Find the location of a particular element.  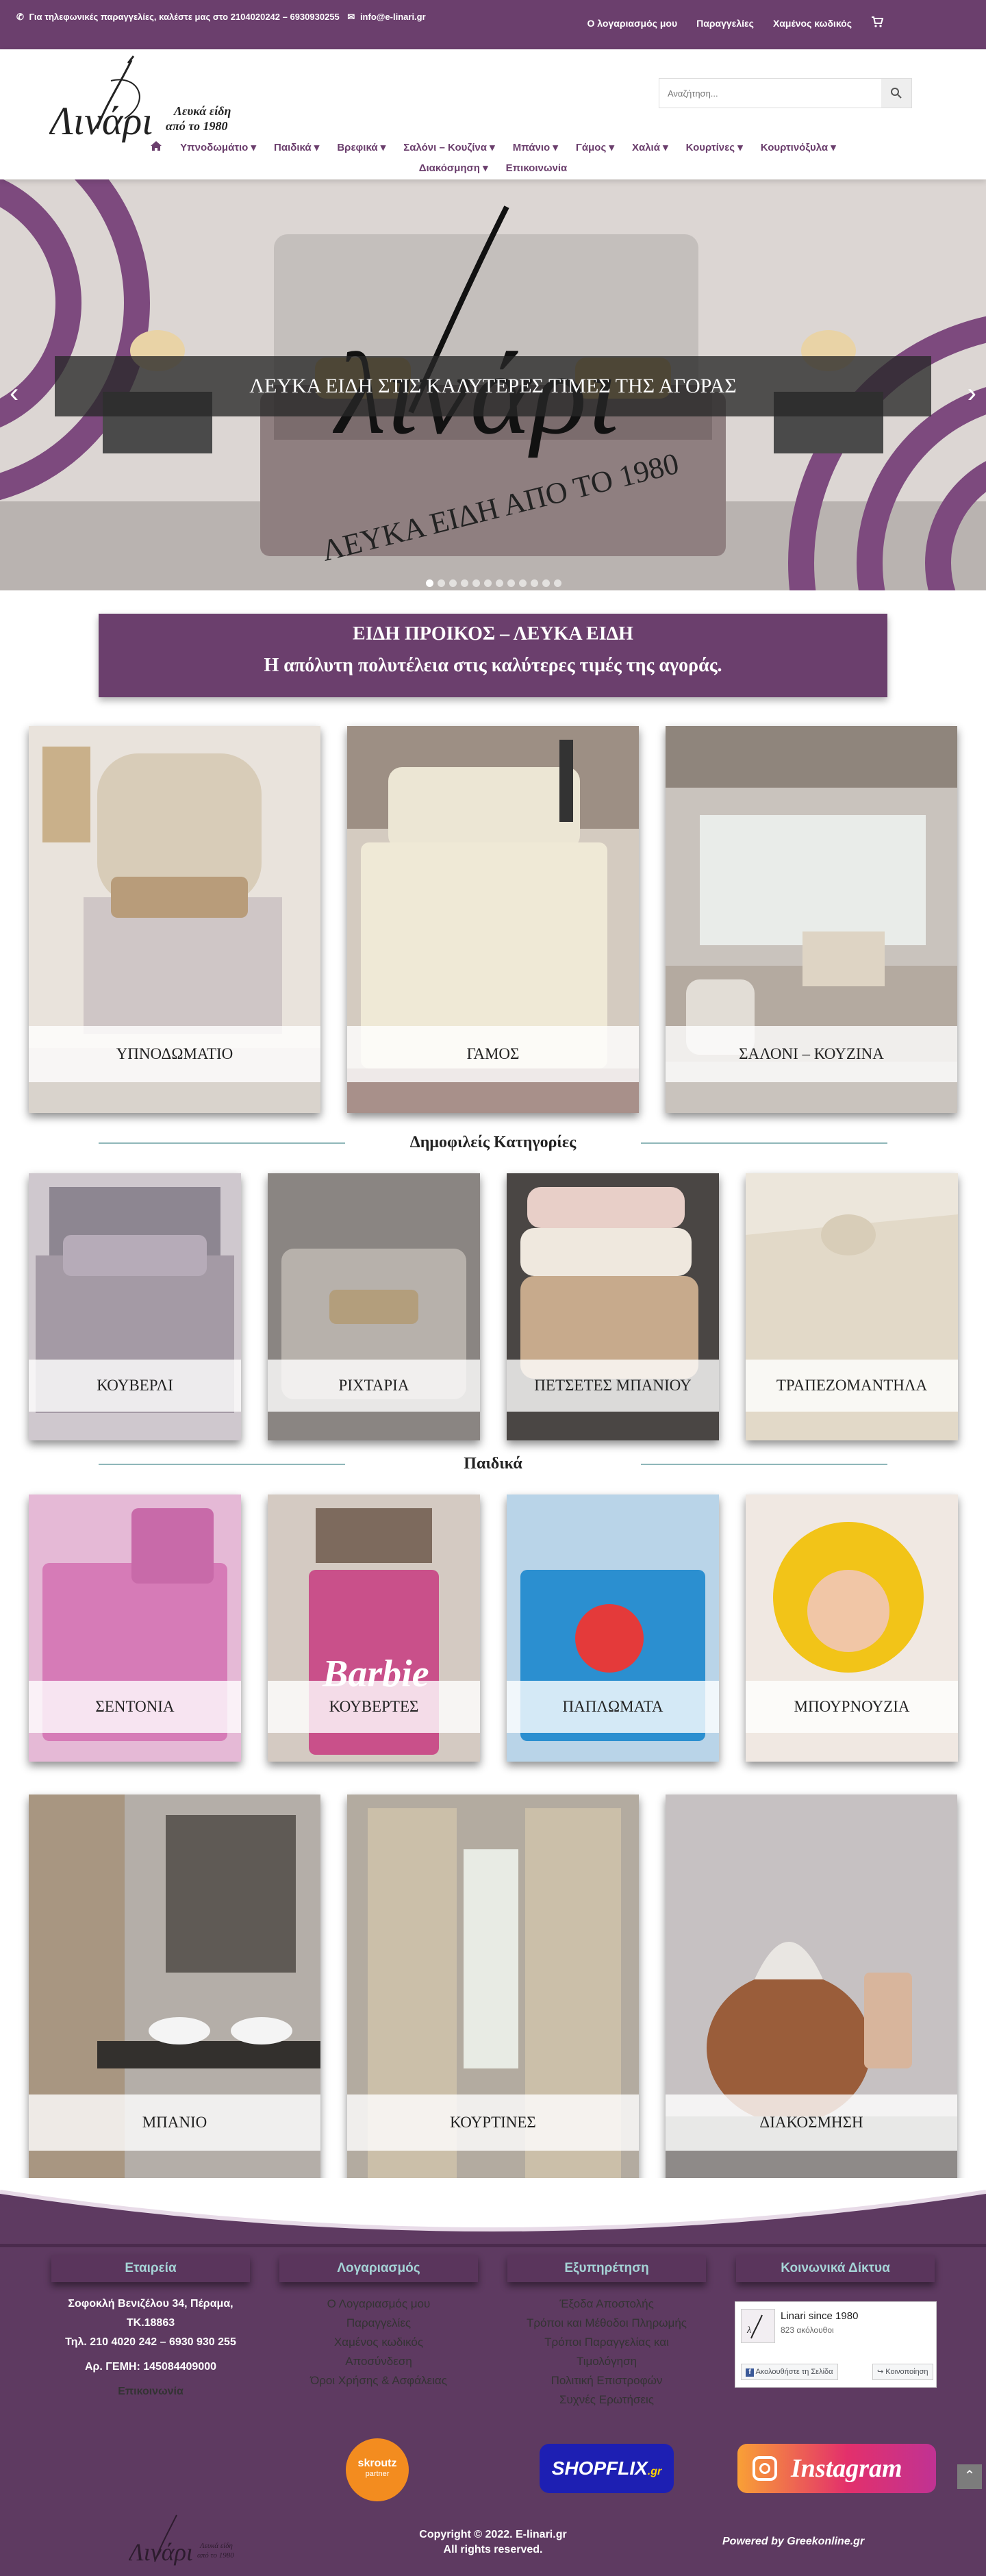

footer-logo: Λινάρι Λευκά είδη από το 1980 is located at coordinates (189, 2539).